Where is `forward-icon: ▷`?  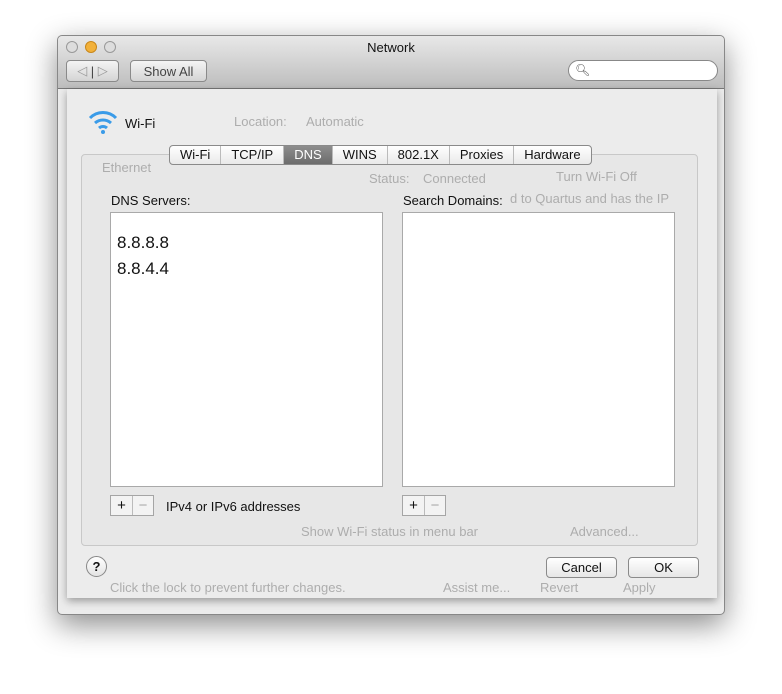
forward-icon: ▷ is located at coordinates (103, 71).